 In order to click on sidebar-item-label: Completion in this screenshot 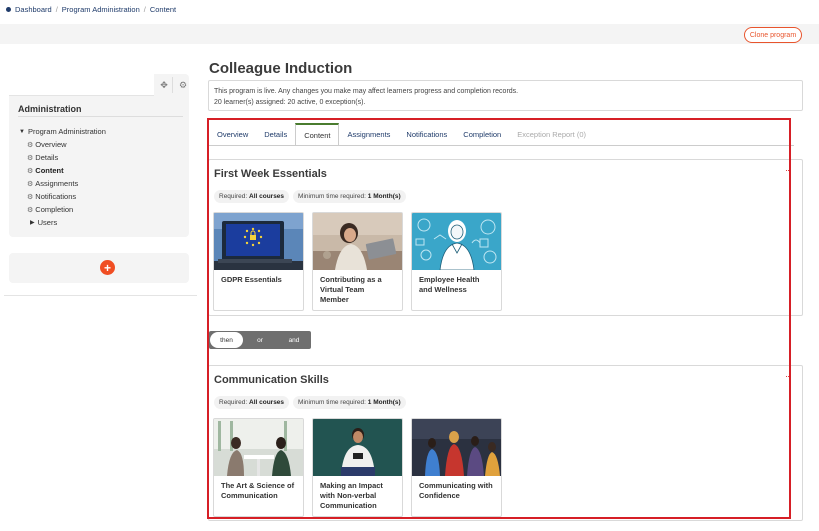, I will do `click(54, 209)`.